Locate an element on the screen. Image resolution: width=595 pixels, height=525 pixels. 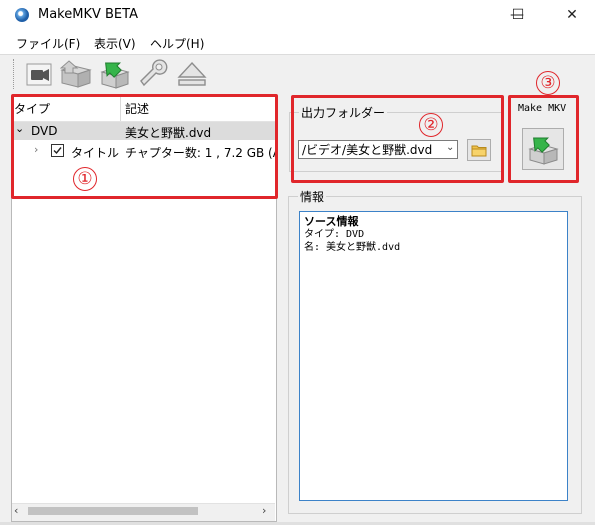
menu-view: 表示(V) is located at coordinates (115, 43).